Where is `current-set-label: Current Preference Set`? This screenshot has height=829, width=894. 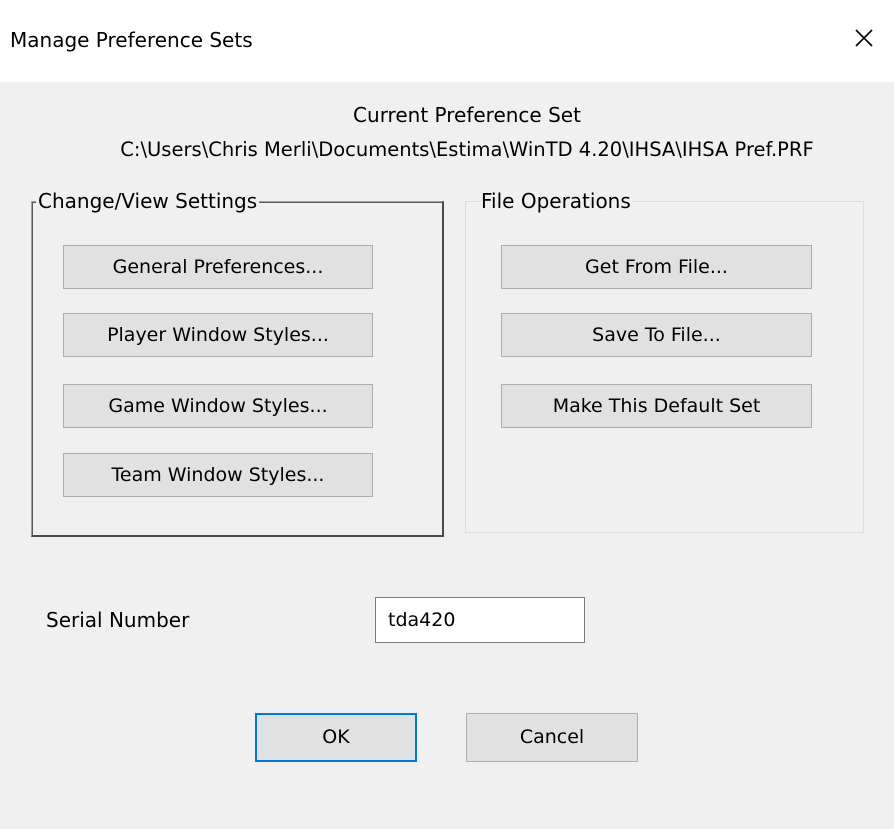
current-set-label: Current Preference Set is located at coordinates (467, 115).